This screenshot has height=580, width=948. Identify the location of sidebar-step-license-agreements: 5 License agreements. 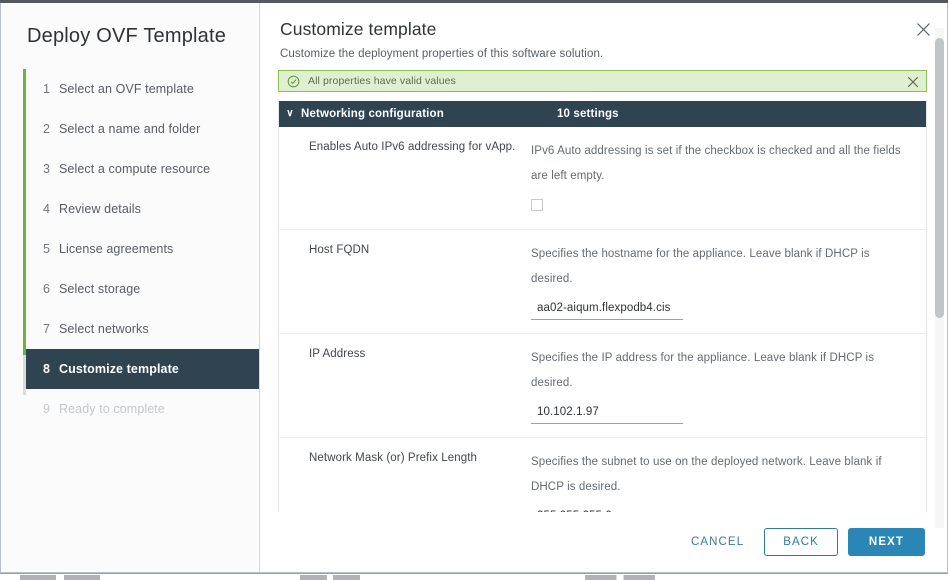
(141, 249).